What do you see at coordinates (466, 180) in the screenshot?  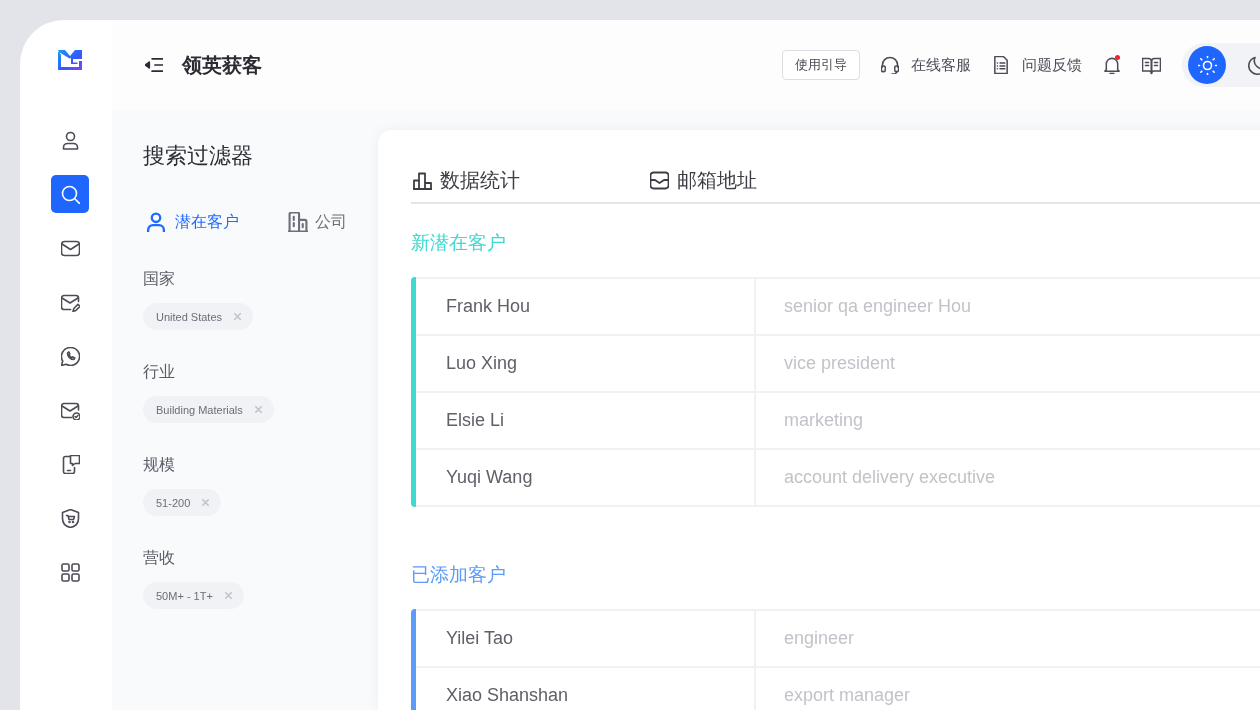 I see `content-tab: 数据统计` at bounding box center [466, 180].